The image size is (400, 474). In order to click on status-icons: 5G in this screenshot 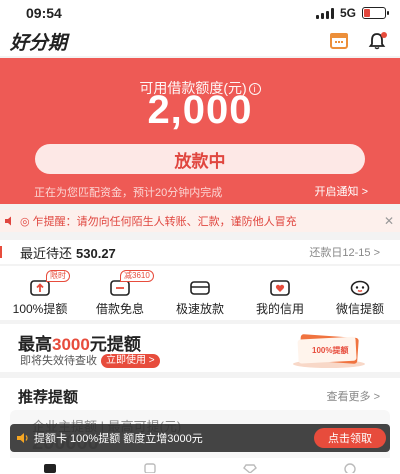, I will do `click(352, 13)`.